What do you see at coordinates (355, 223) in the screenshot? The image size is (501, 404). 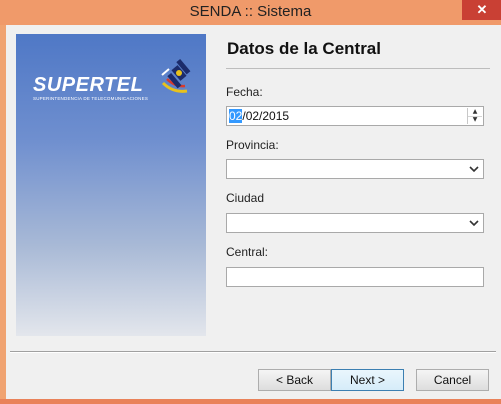 I see `ciudad-select` at bounding box center [355, 223].